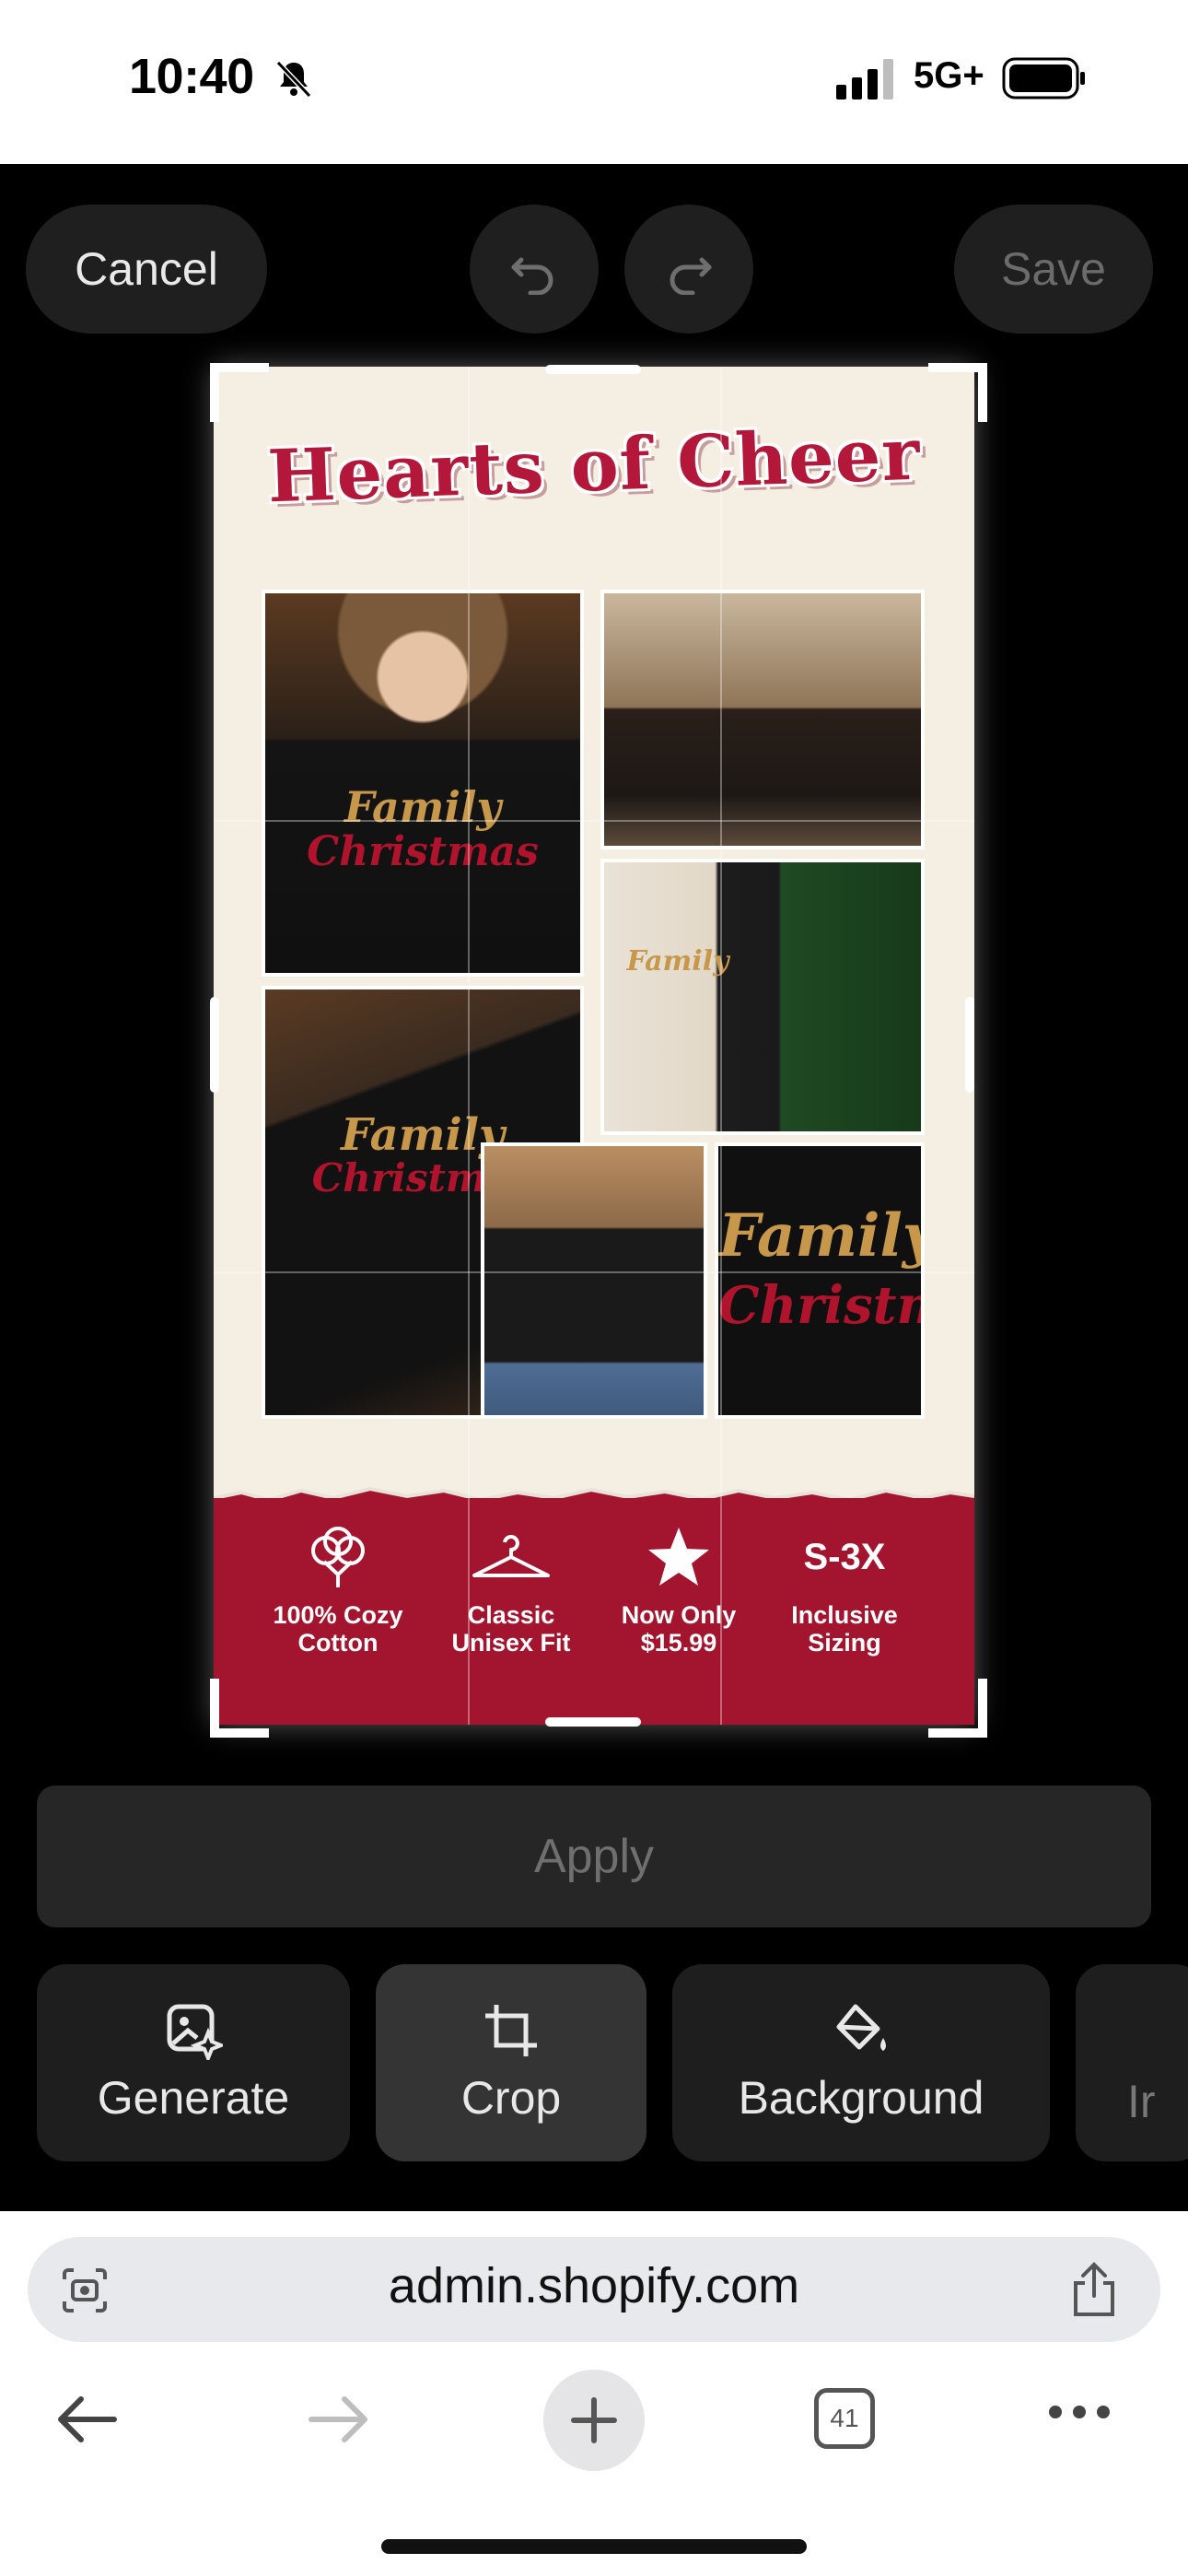 This screenshot has height=2576, width=1188. I want to click on tab-count: 41, so click(844, 2418).